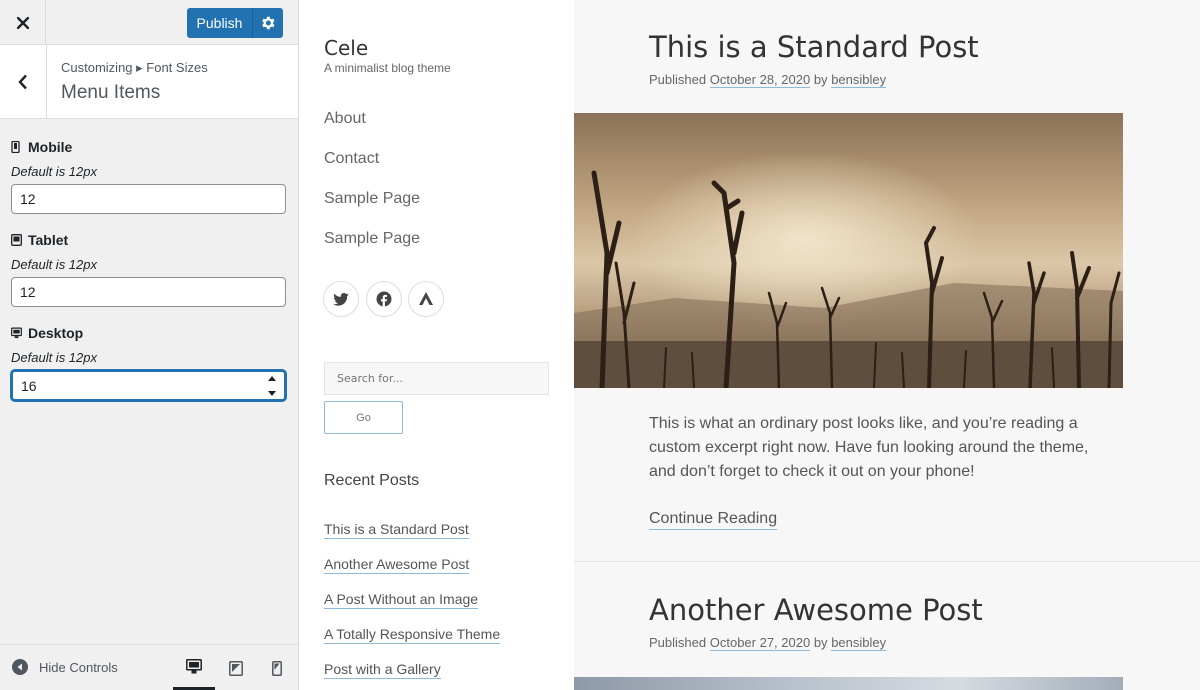  Describe the element at coordinates (54, 264) in the screenshot. I see `tablet-description: Default is 12px` at that location.